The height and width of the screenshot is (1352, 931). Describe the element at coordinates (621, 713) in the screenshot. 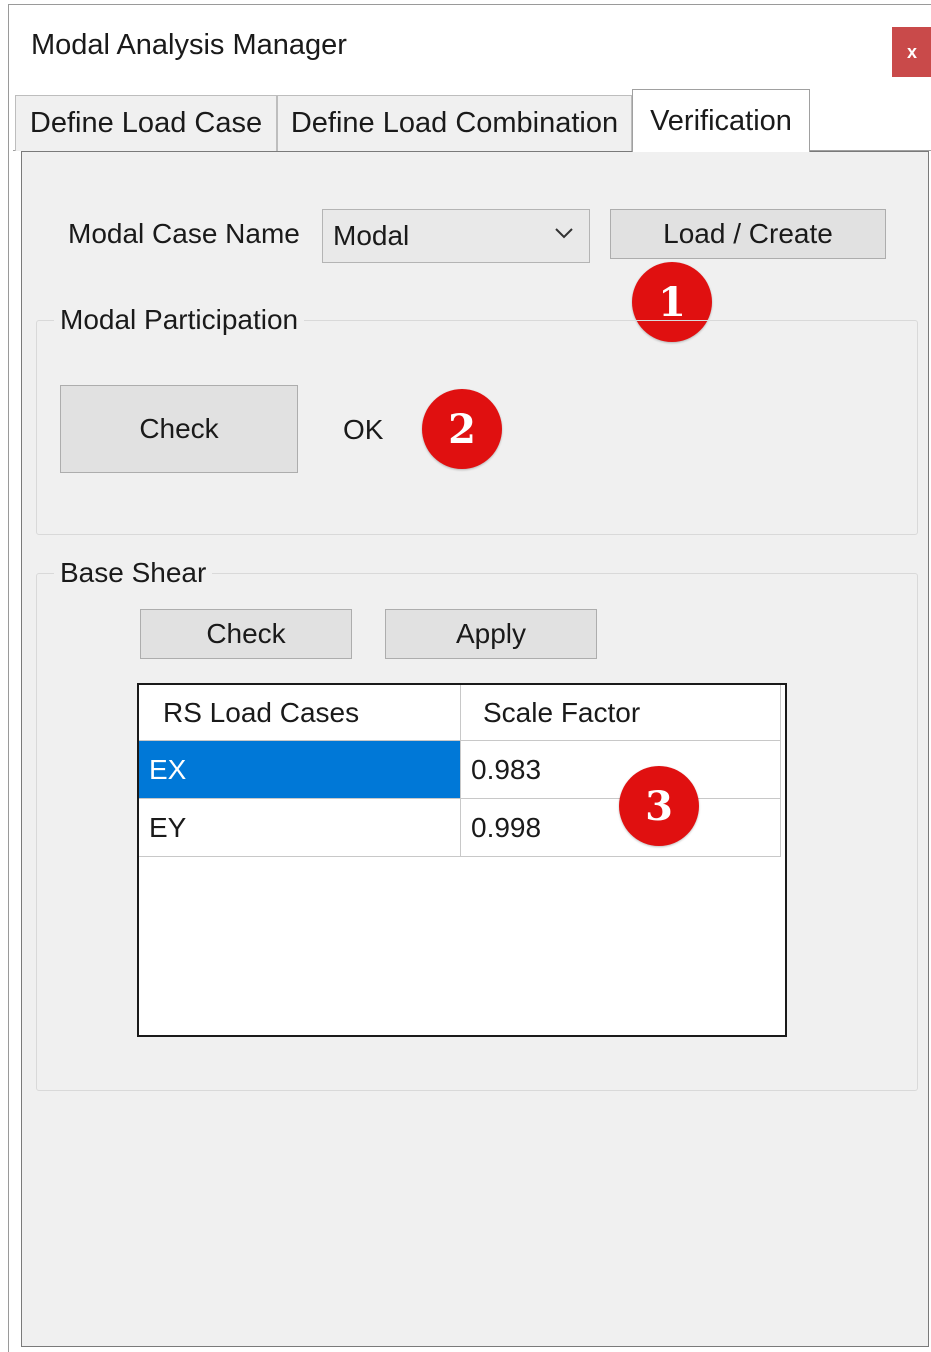

I see `column-header-scale-factor: Scale Factor` at that location.